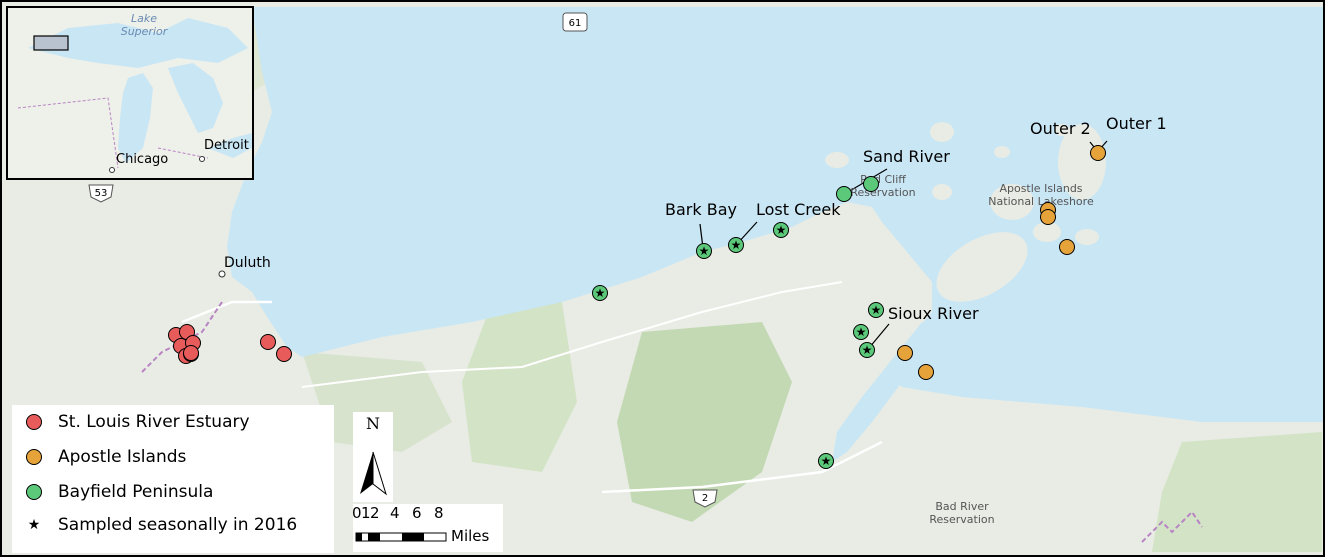 The width and height of the screenshot is (1325, 557). What do you see at coordinates (395, 513) in the screenshot?
I see `scale-tick: 4` at bounding box center [395, 513].